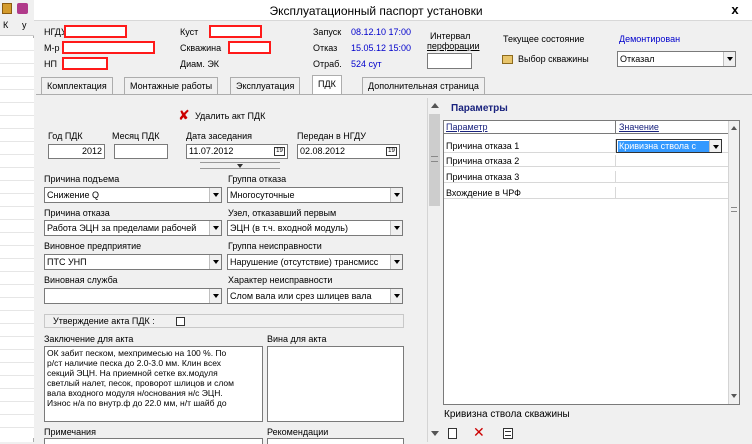 This screenshot has height=444, width=752. I want to click on choose-well-button: Выбор скважины, so click(554, 60).